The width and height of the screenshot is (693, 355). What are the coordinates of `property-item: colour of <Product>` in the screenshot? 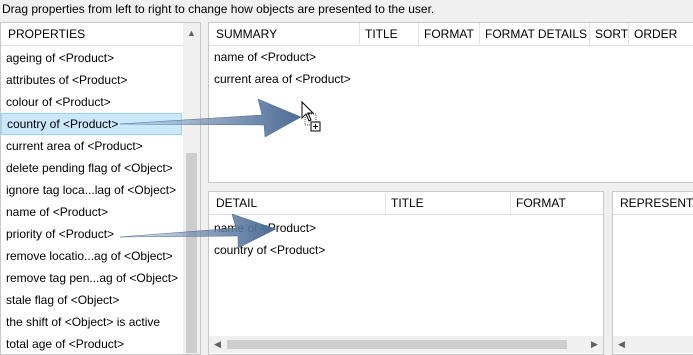 It's located at (56, 102).